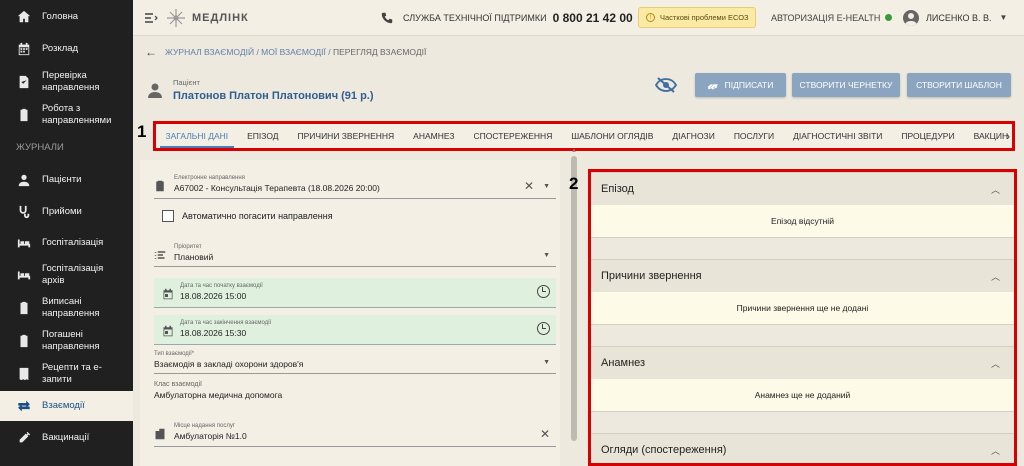 This screenshot has width=1024, height=466. I want to click on create-draft-button: СТВОРИТИ ЧЕРНЕТКУ, so click(846, 85).